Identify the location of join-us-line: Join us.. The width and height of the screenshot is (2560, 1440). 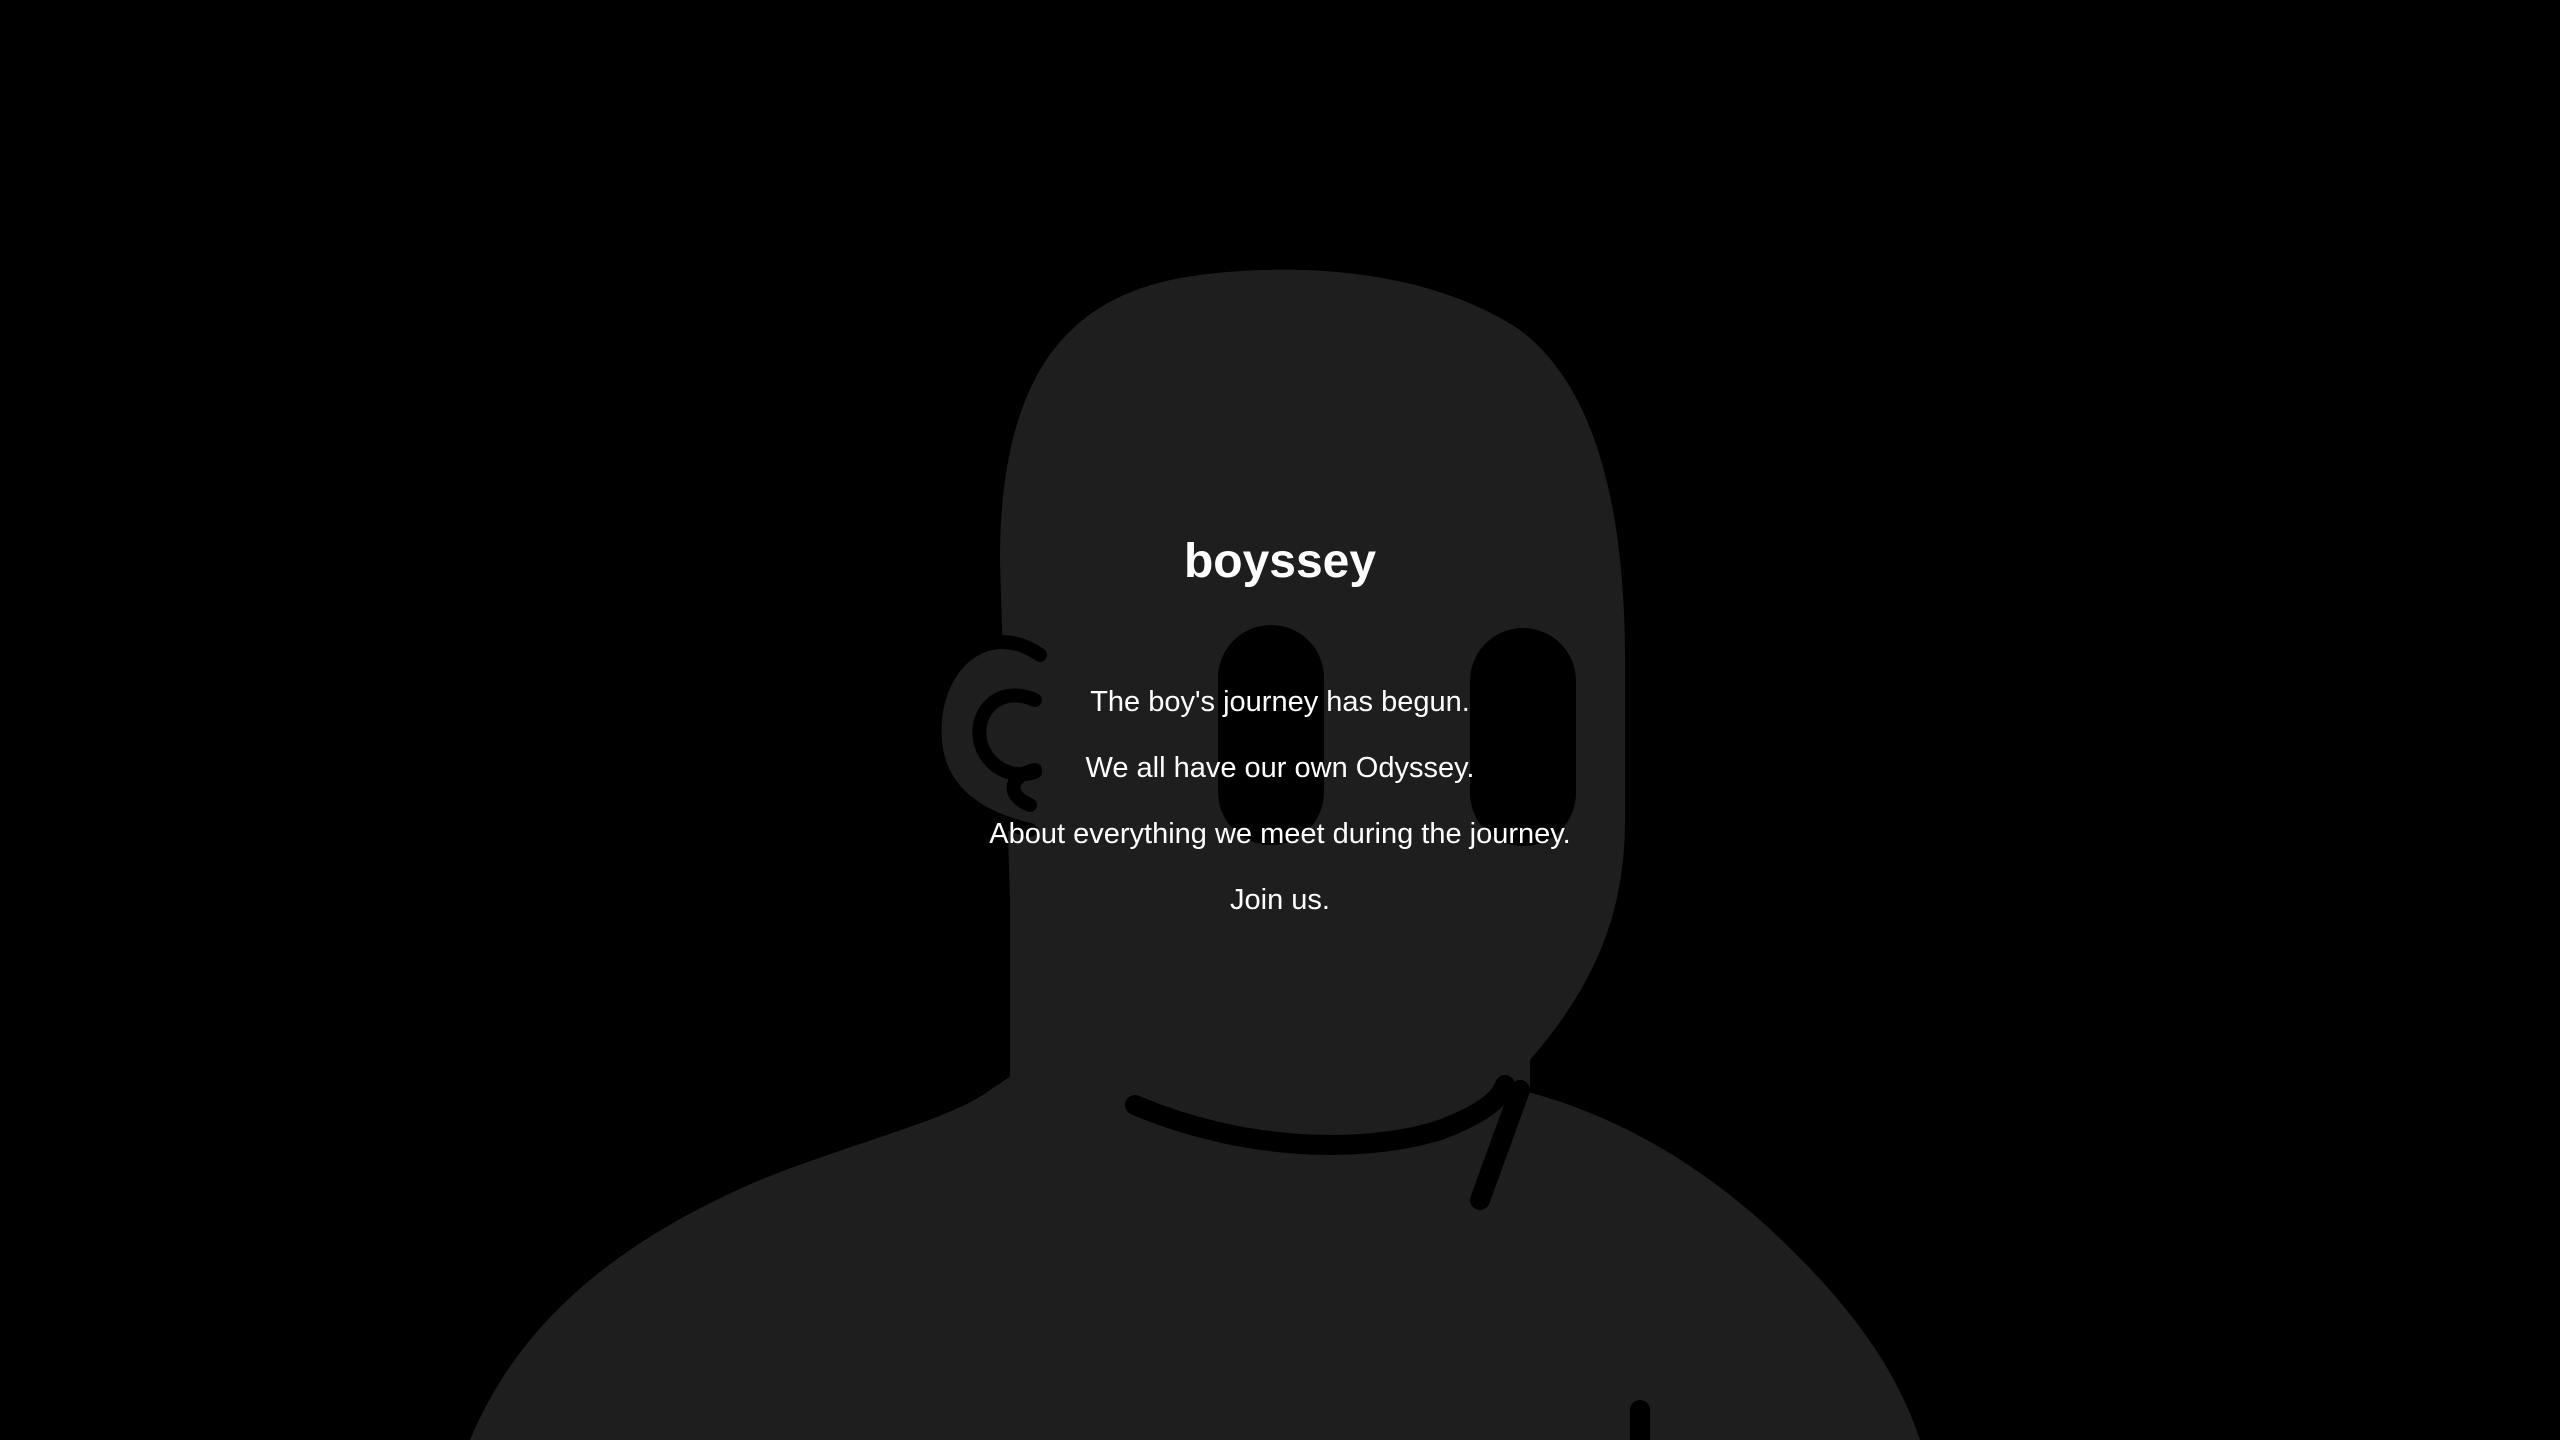
(1280, 900).